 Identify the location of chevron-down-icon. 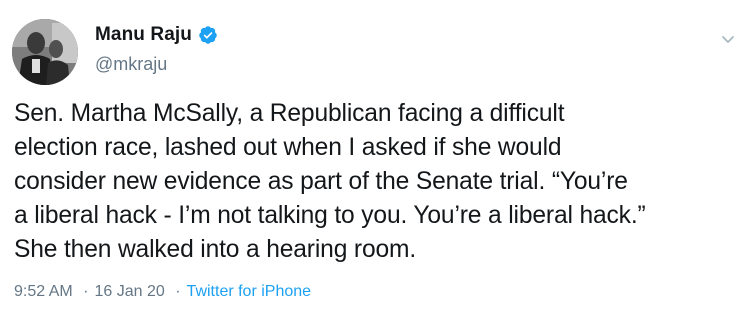
(728, 39).